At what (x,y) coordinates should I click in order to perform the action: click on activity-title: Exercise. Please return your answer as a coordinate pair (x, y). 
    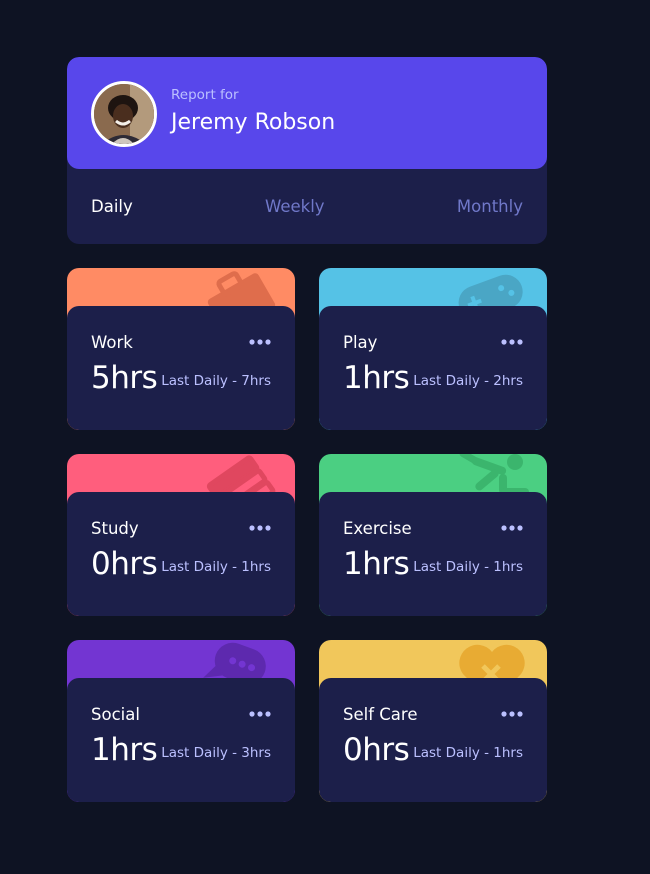
    Looking at the image, I should click on (377, 528).